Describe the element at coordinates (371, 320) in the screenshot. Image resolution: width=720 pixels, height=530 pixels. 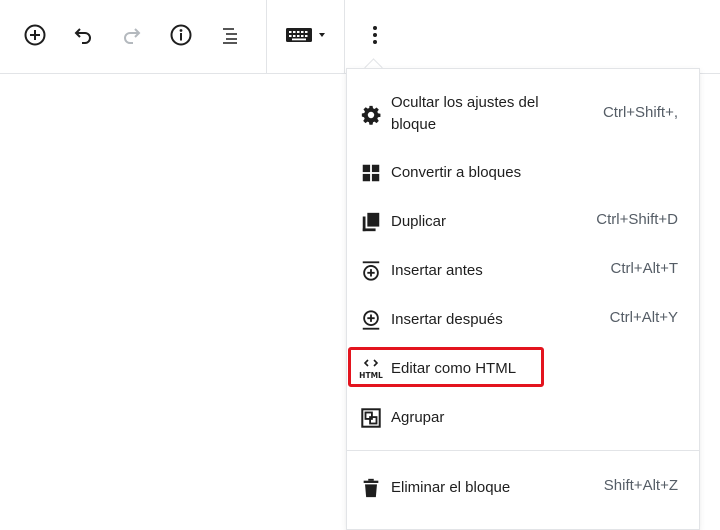
I see `insert-after-icon` at that location.